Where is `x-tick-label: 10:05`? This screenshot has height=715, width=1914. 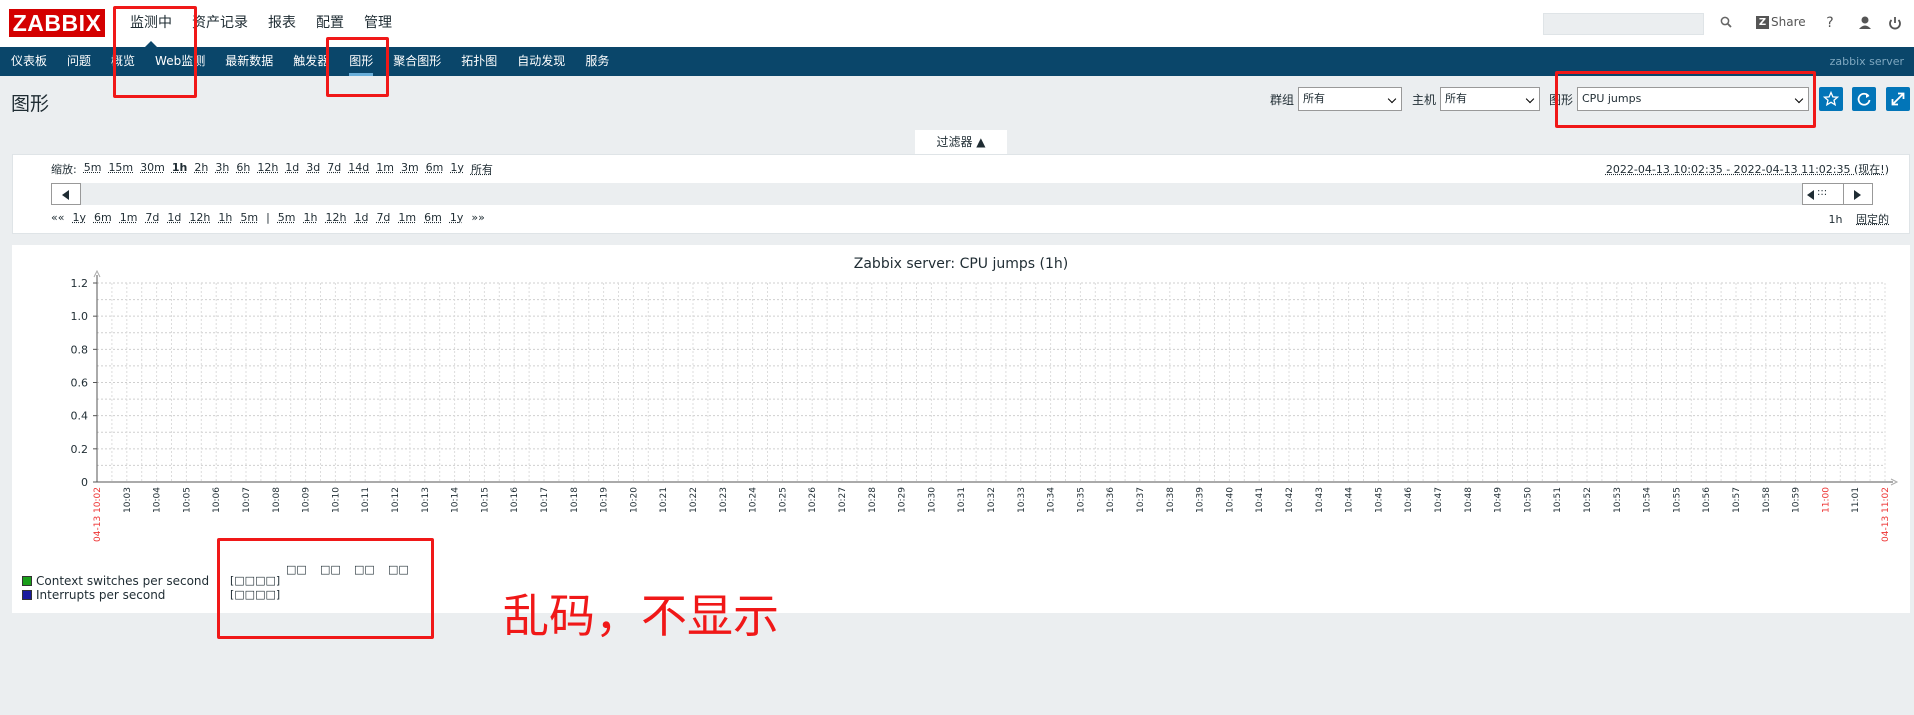 x-tick-label: 10:05 is located at coordinates (187, 500).